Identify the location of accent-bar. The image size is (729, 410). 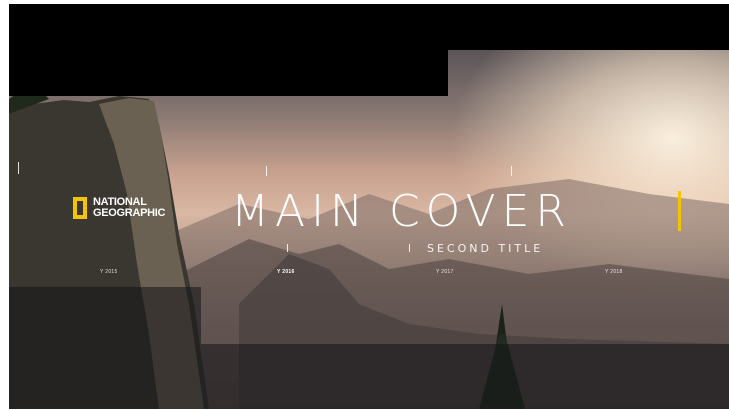
(679, 211).